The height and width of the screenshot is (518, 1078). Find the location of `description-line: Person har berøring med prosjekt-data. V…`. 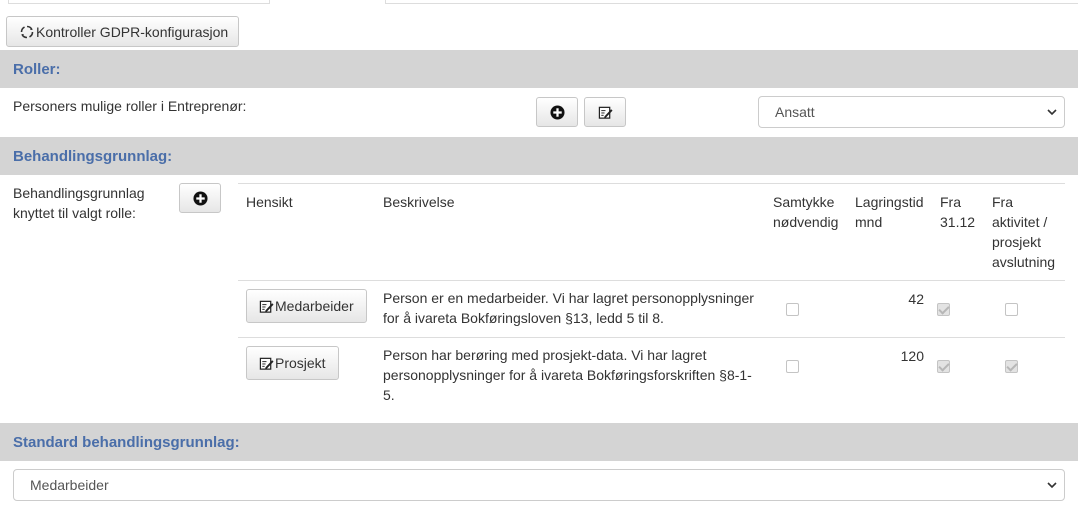

description-line: Person har berøring med prosjekt-data. V… is located at coordinates (545, 355).